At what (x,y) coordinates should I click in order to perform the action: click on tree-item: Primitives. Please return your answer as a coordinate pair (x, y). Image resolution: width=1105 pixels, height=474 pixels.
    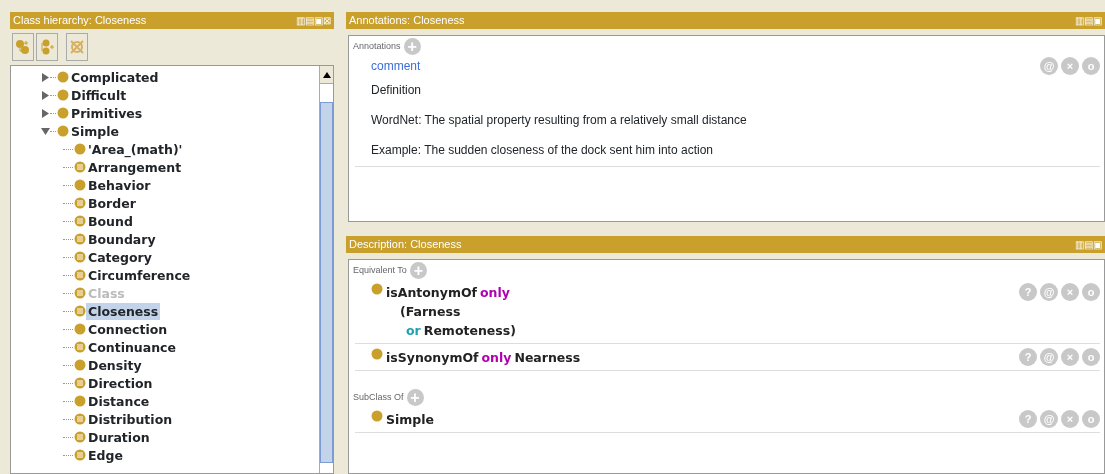
    Looking at the image, I should click on (107, 113).